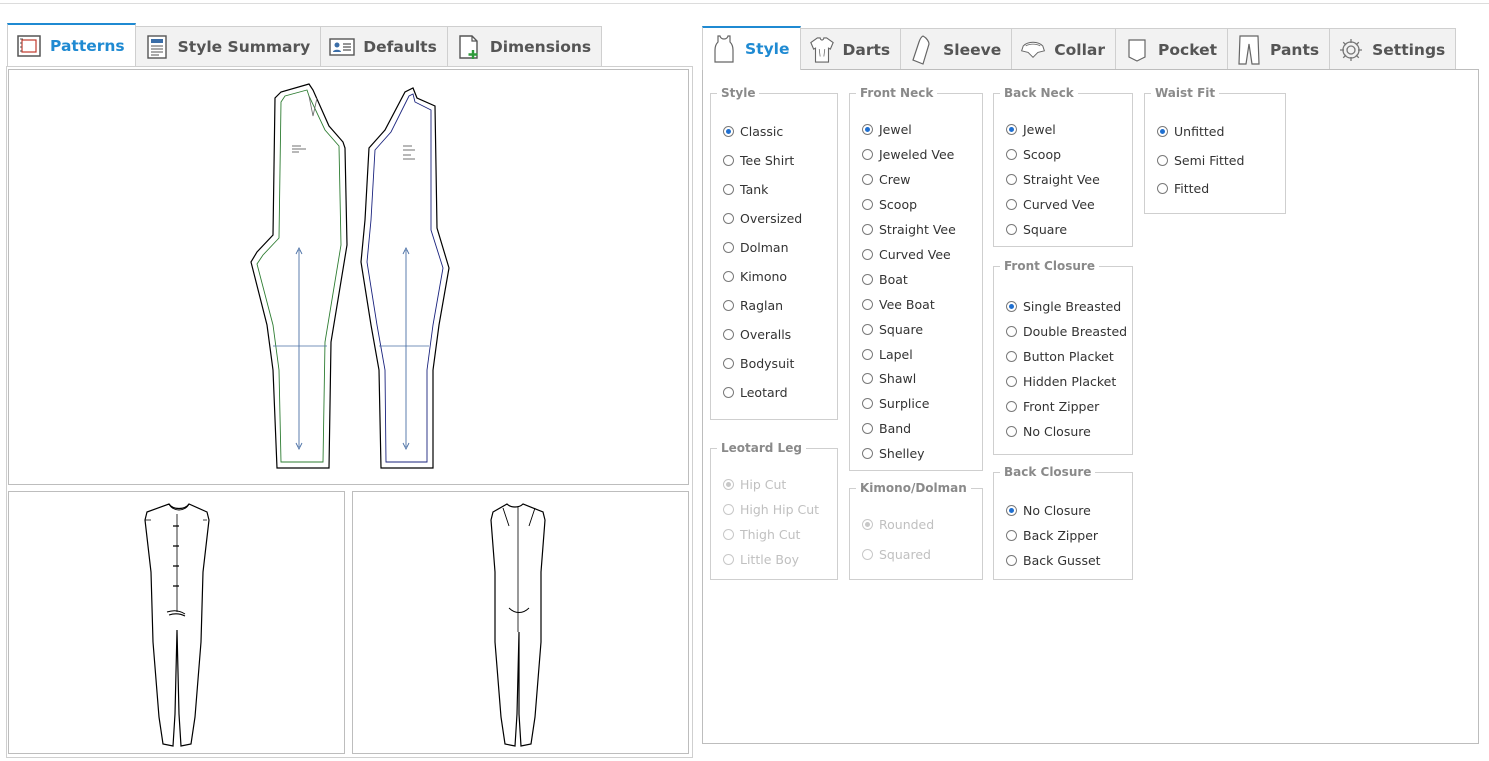 The height and width of the screenshot is (761, 1489). I want to click on back-garment-sketch, so click(518, 625).